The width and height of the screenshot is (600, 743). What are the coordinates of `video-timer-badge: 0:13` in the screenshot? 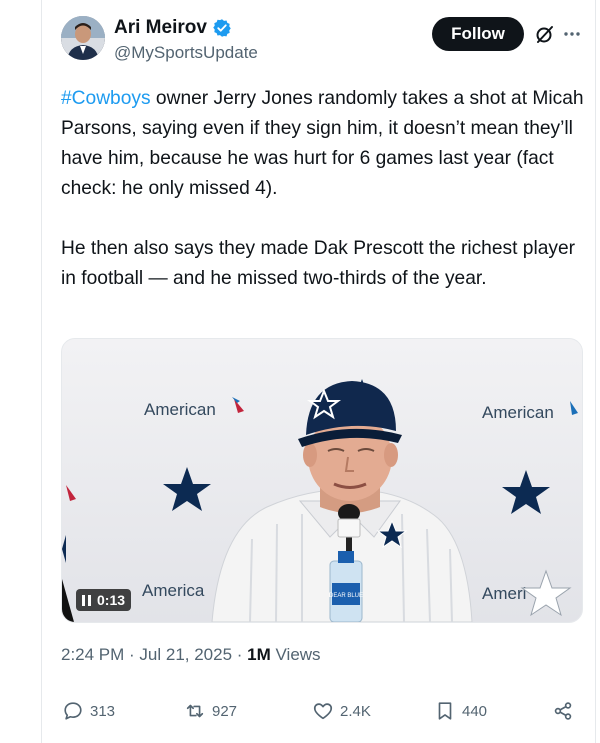 It's located at (104, 600).